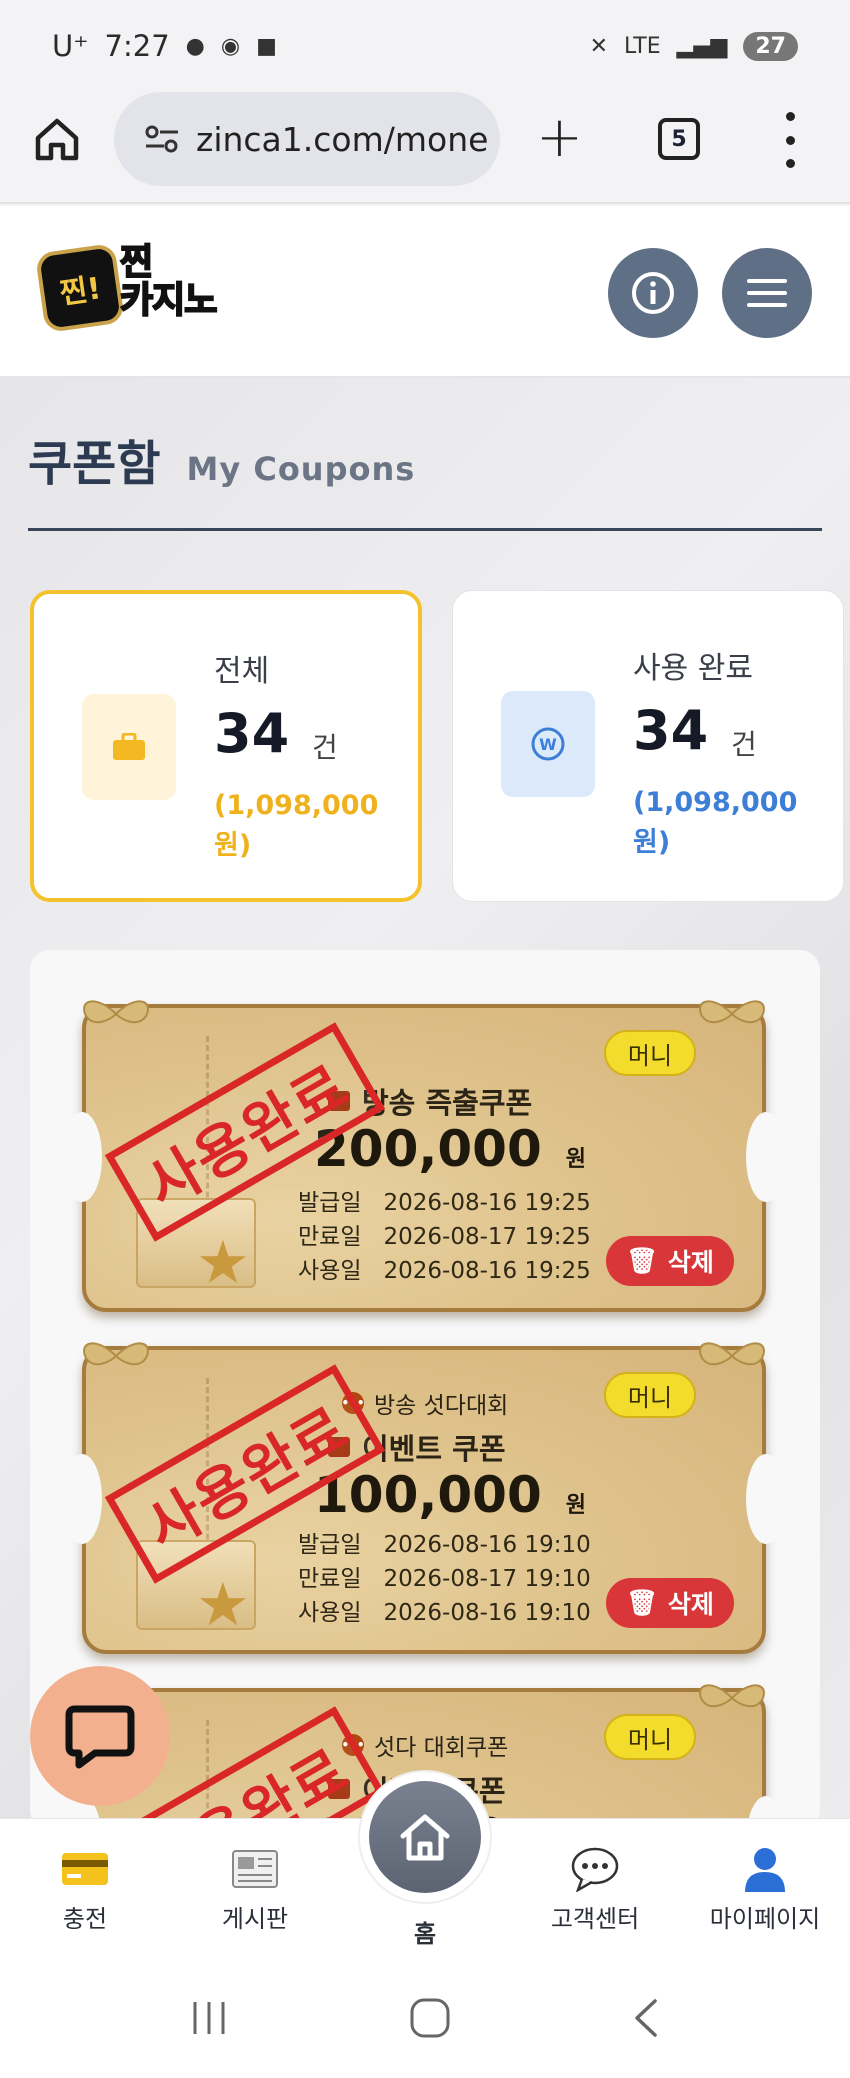 This screenshot has width=850, height=2078. I want to click on total-count: 34, so click(252, 733).